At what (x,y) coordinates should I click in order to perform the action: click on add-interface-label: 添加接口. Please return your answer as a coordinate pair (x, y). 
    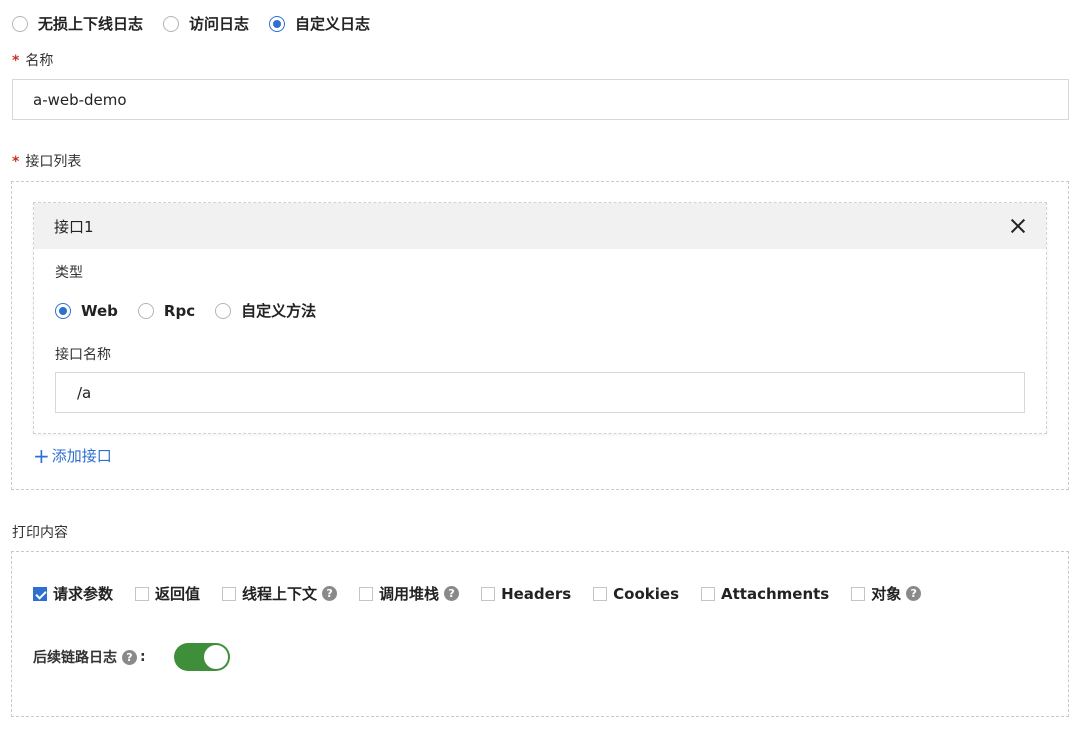
    Looking at the image, I should click on (81, 456).